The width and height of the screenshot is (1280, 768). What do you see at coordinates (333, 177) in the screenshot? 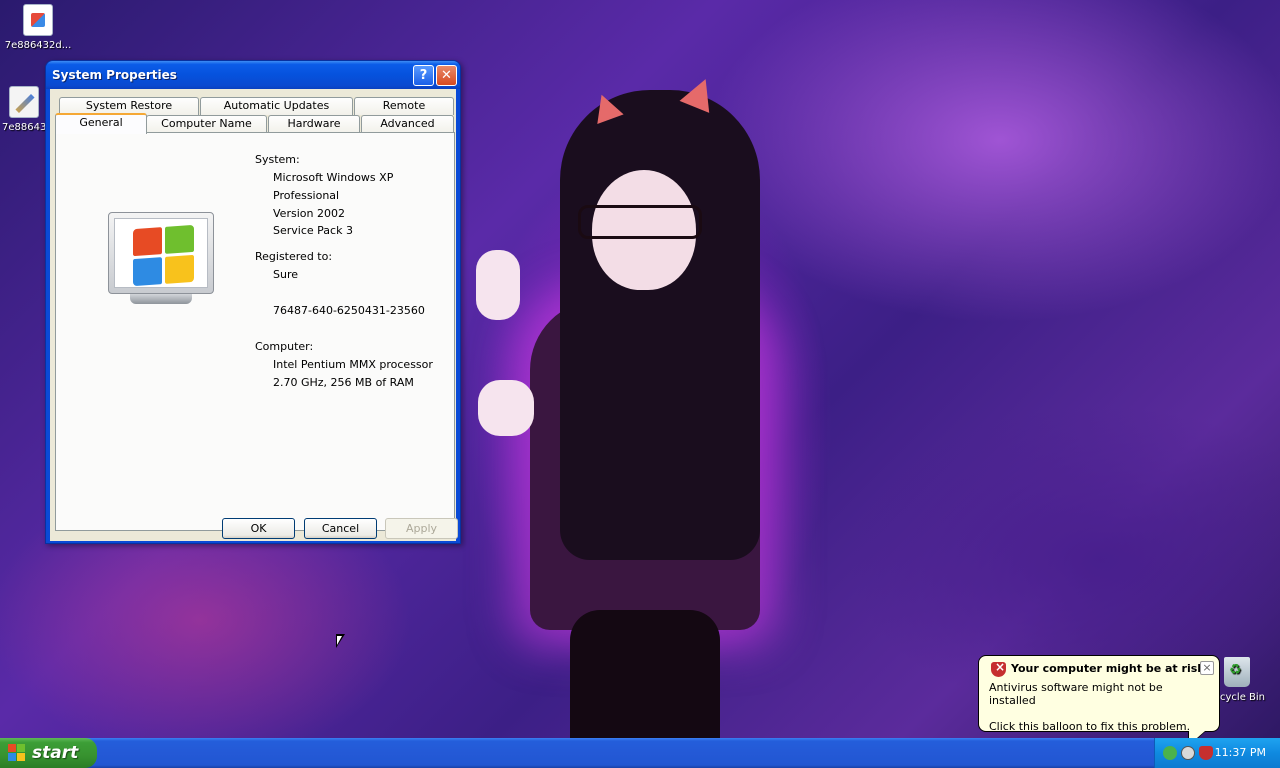
I see `system-os-name: Microsoft Windows XP` at bounding box center [333, 177].